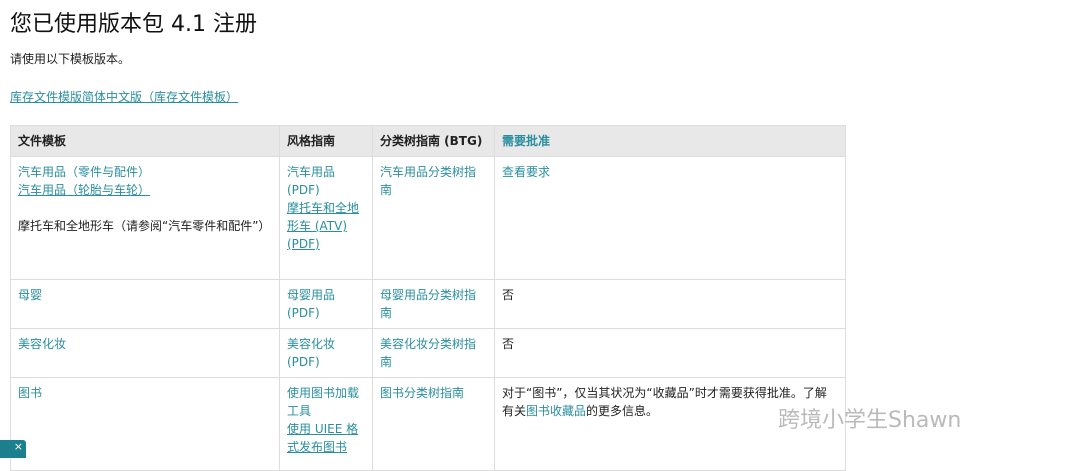 The width and height of the screenshot is (1080, 471). What do you see at coordinates (323, 402) in the screenshot?
I see `style-guide-link: 使用图书加载工具` at bounding box center [323, 402].